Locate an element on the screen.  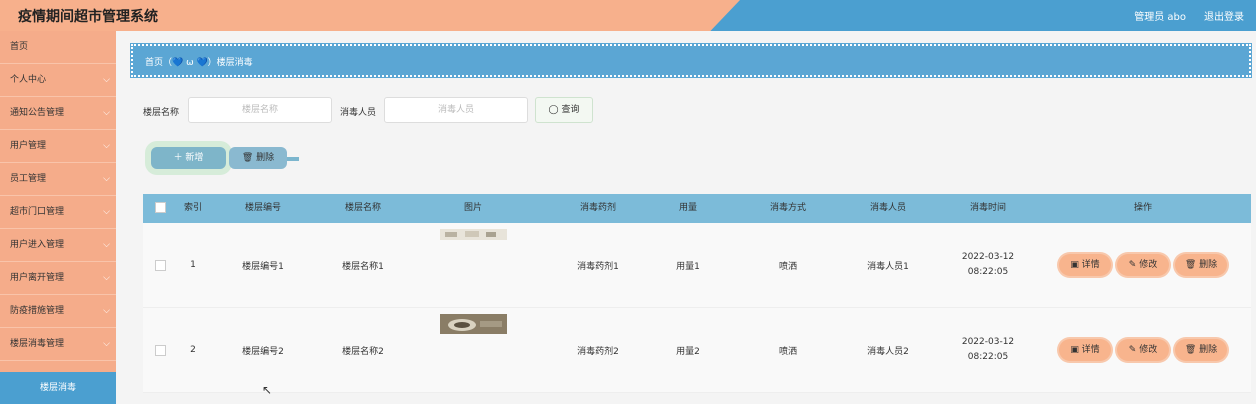
floor-name-input is located at coordinates (260, 110).